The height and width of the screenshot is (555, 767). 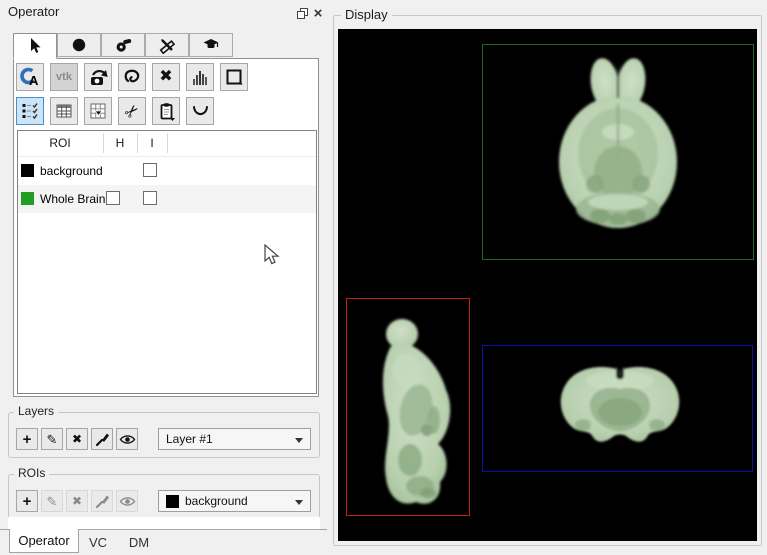 I want to click on cut-button: ✂, so click(x=132, y=111).